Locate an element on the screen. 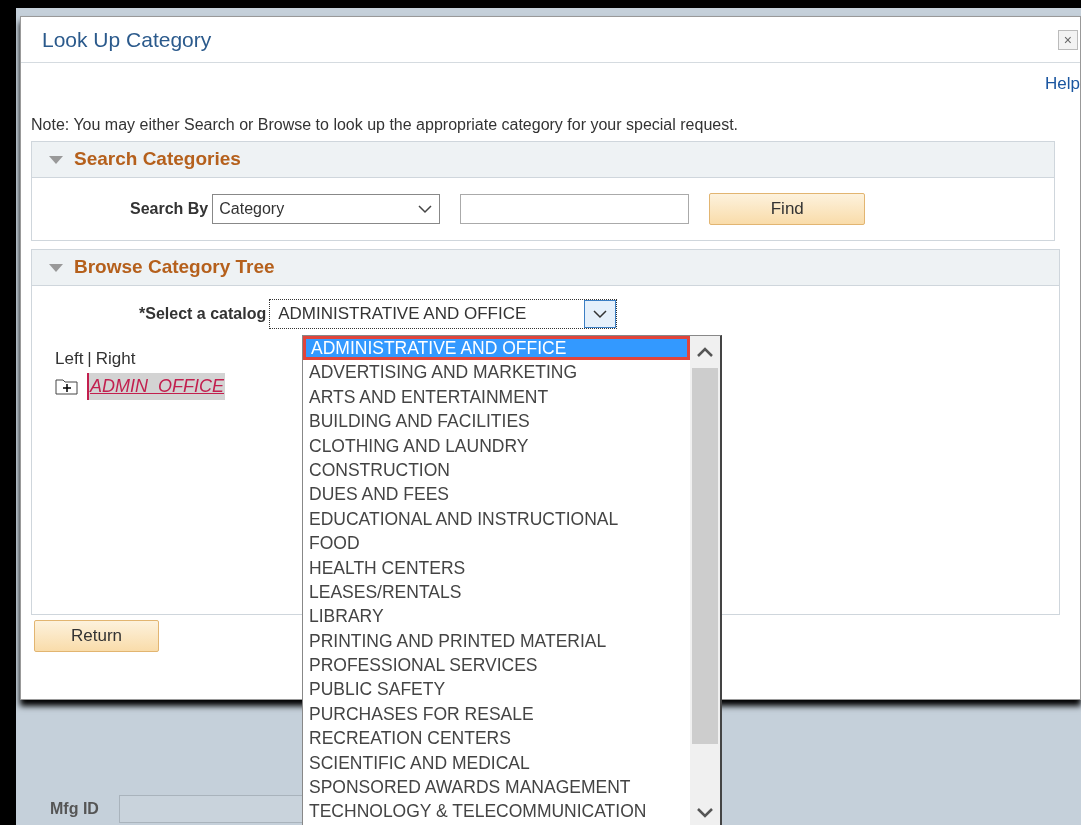 This screenshot has width=1081, height=825. scrollbar is located at coordinates (705, 580).